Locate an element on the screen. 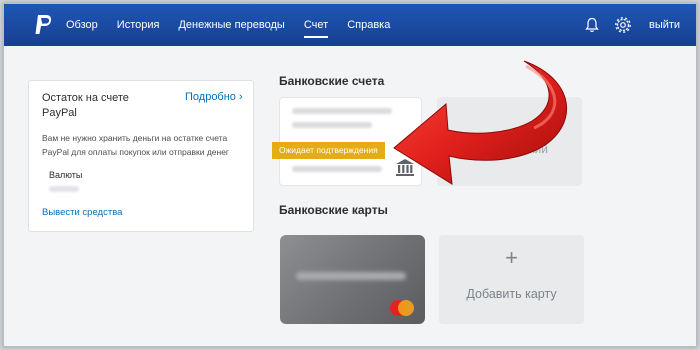  add-card-label: Добавить карту is located at coordinates (511, 294).